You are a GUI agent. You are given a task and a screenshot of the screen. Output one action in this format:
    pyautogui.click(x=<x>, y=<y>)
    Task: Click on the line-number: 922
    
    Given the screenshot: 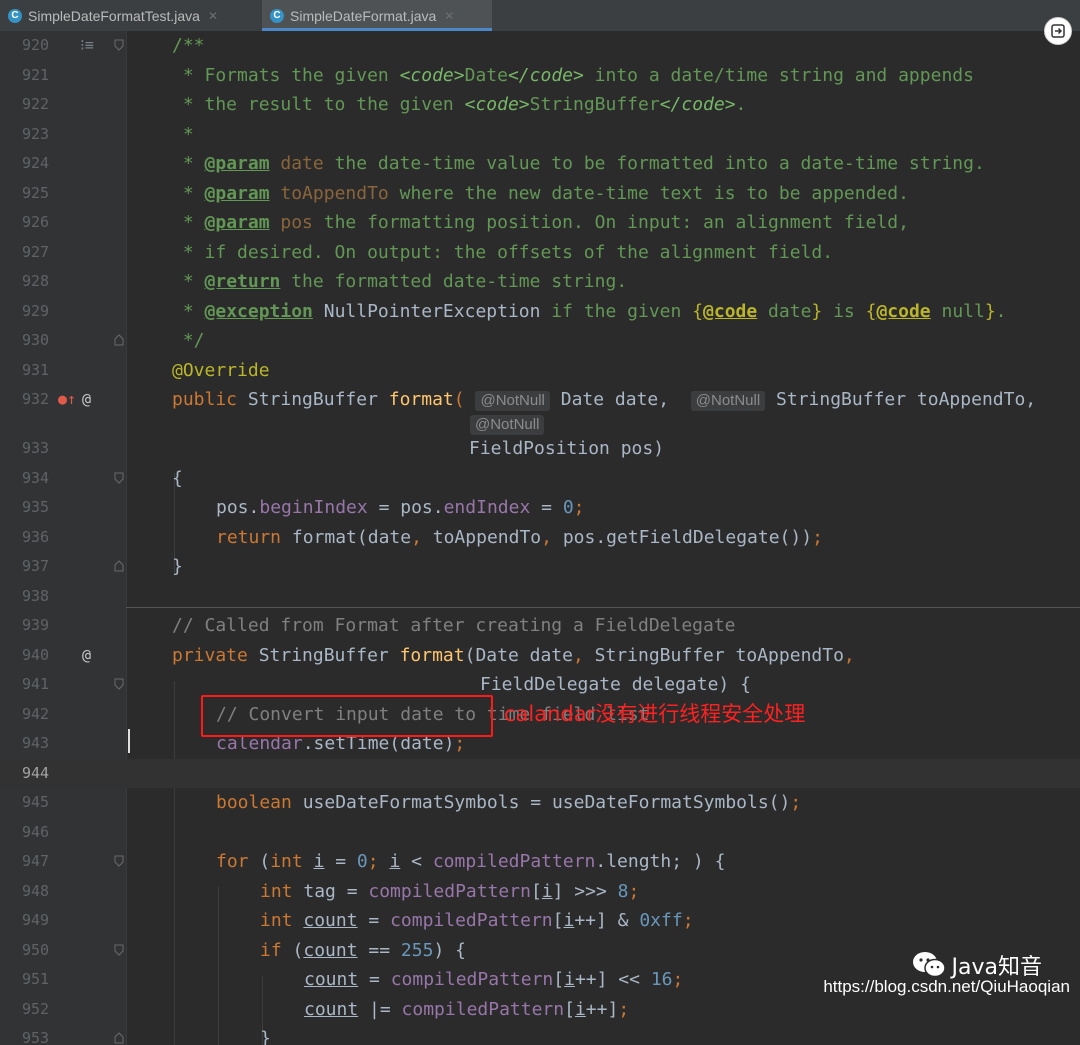 What is the action you would take?
    pyautogui.click(x=36, y=104)
    